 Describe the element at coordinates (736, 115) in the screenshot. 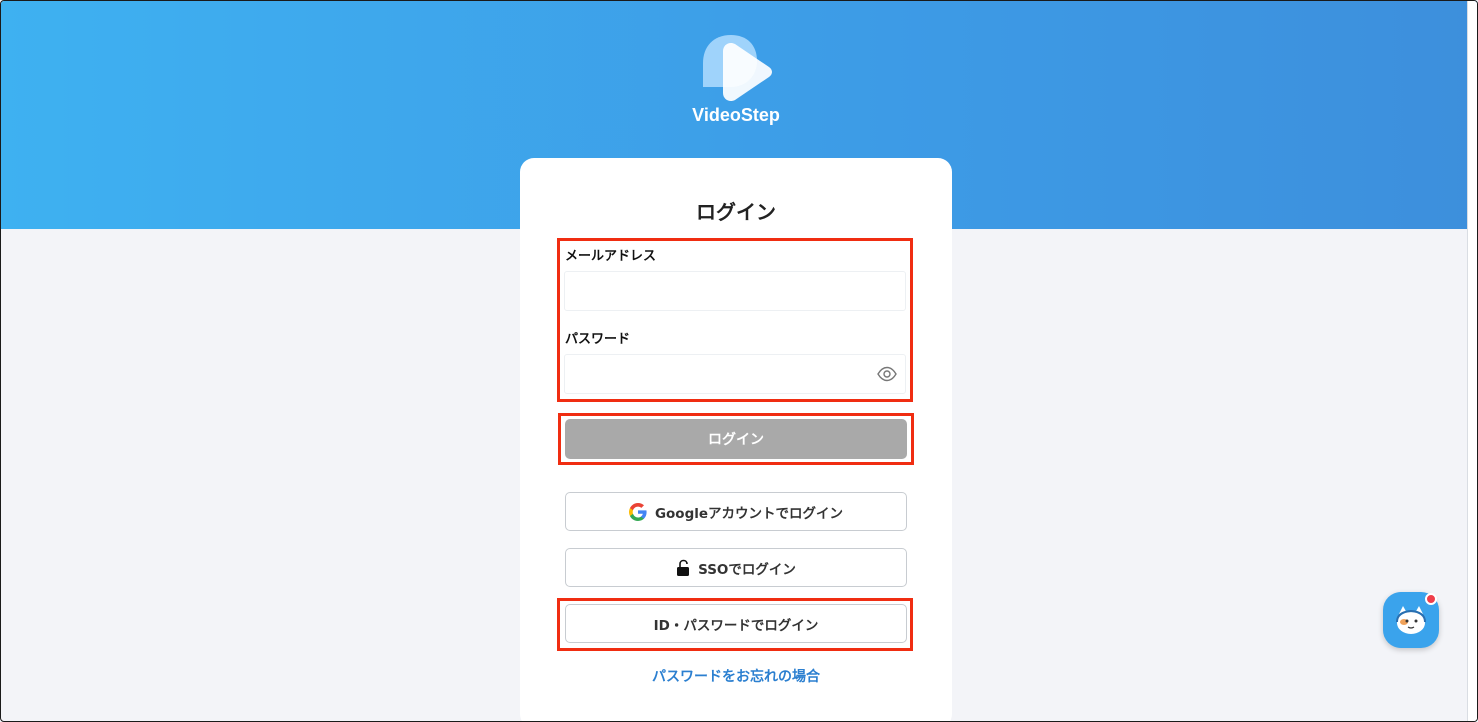

I see `logo-wordmark: VideoStep` at that location.